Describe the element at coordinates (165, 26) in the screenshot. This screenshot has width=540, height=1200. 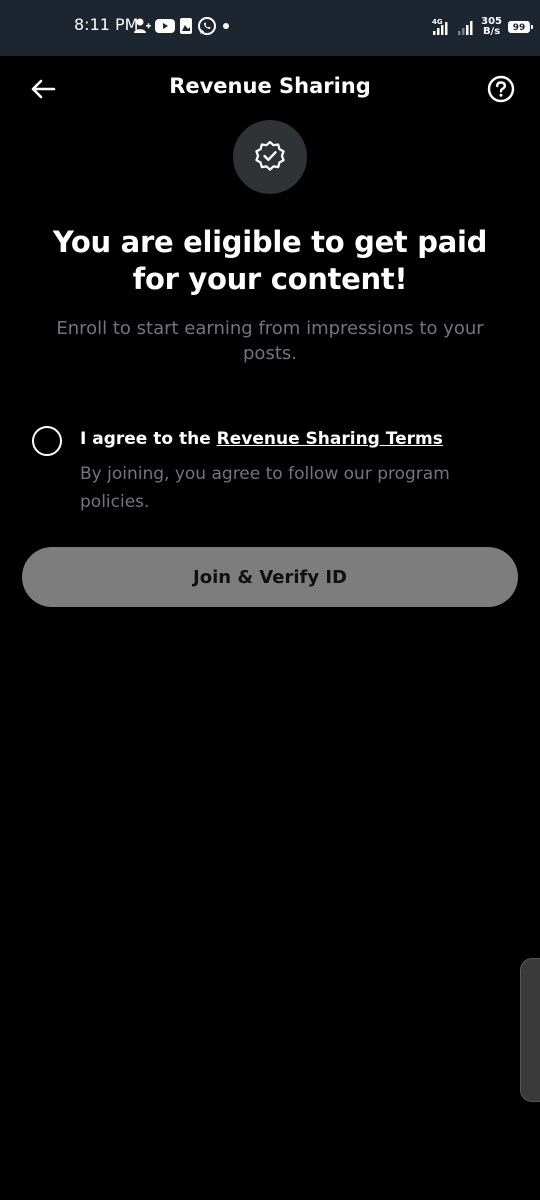
I see `youtube-icon` at that location.